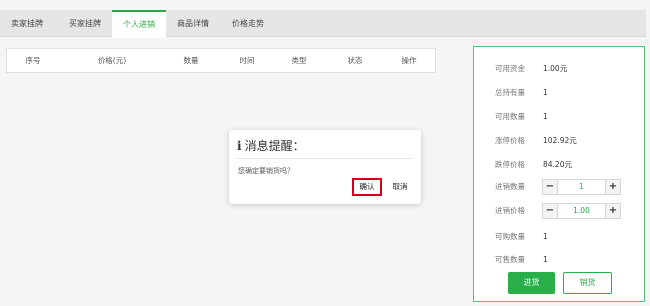 This screenshot has width=650, height=306. I want to click on buyable-qty-row: 可购数量 1, so click(559, 237).